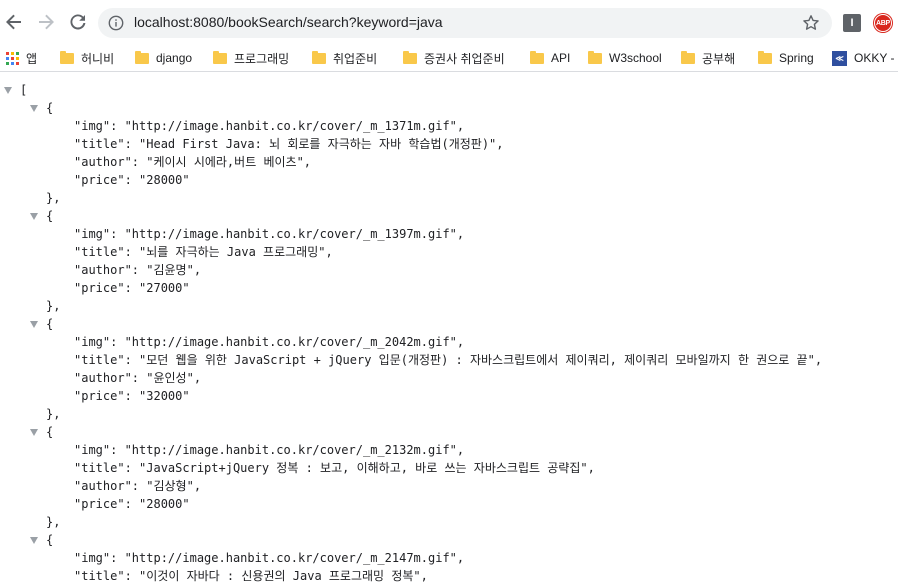  I want to click on bookmark-folder: 증권사 취업준비, so click(454, 58).